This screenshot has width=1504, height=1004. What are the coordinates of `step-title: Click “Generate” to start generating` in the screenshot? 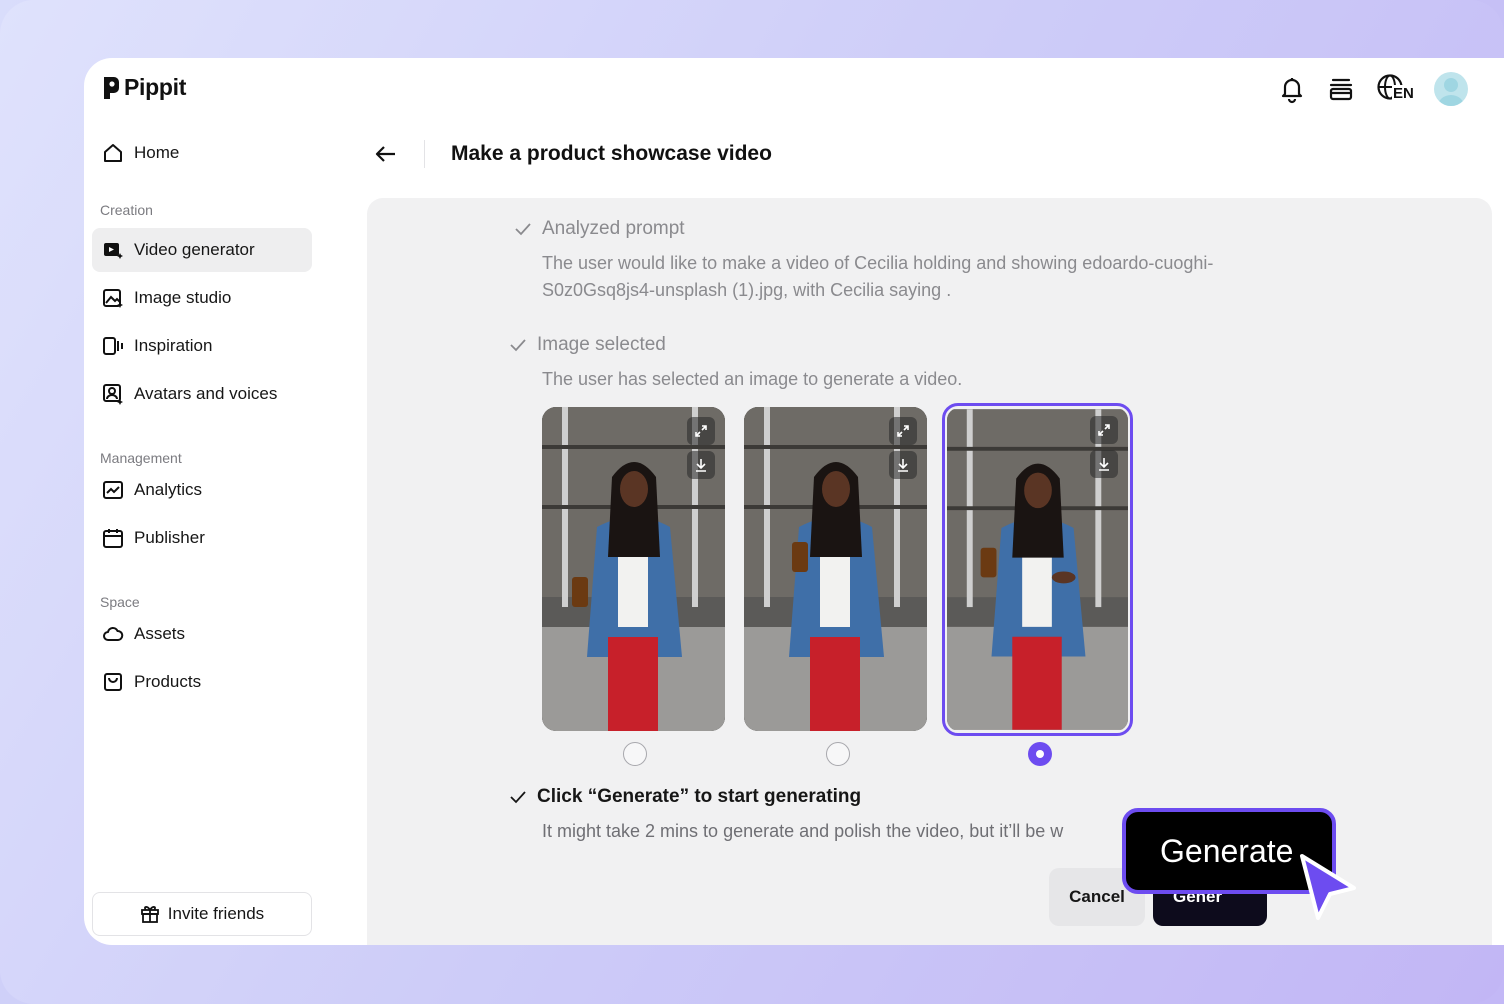 It's located at (699, 796).